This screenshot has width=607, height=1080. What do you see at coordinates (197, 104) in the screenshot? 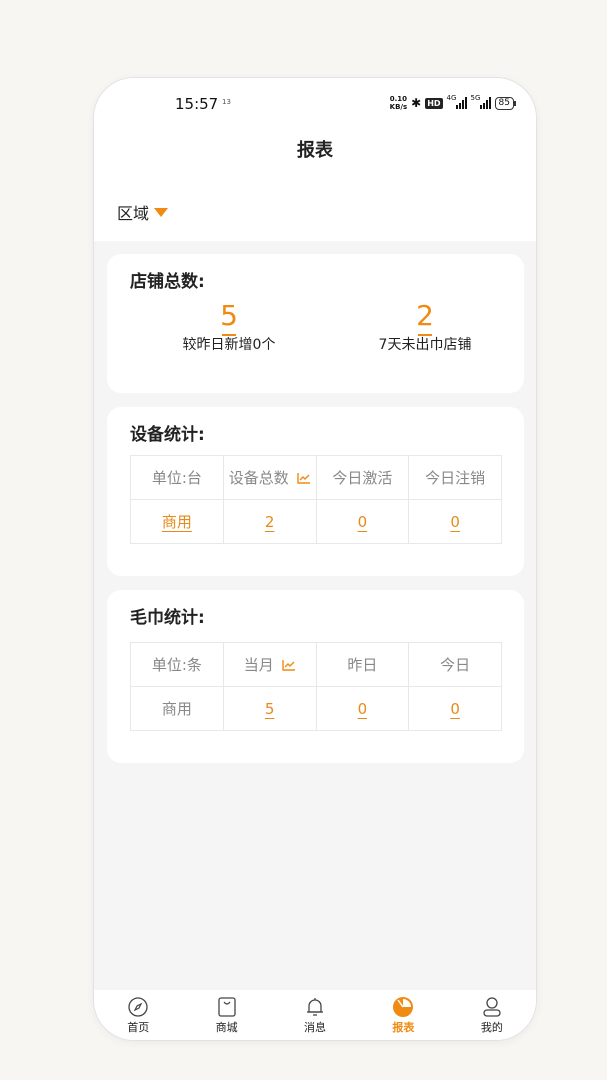
I see `status-time: 15:57` at bounding box center [197, 104].